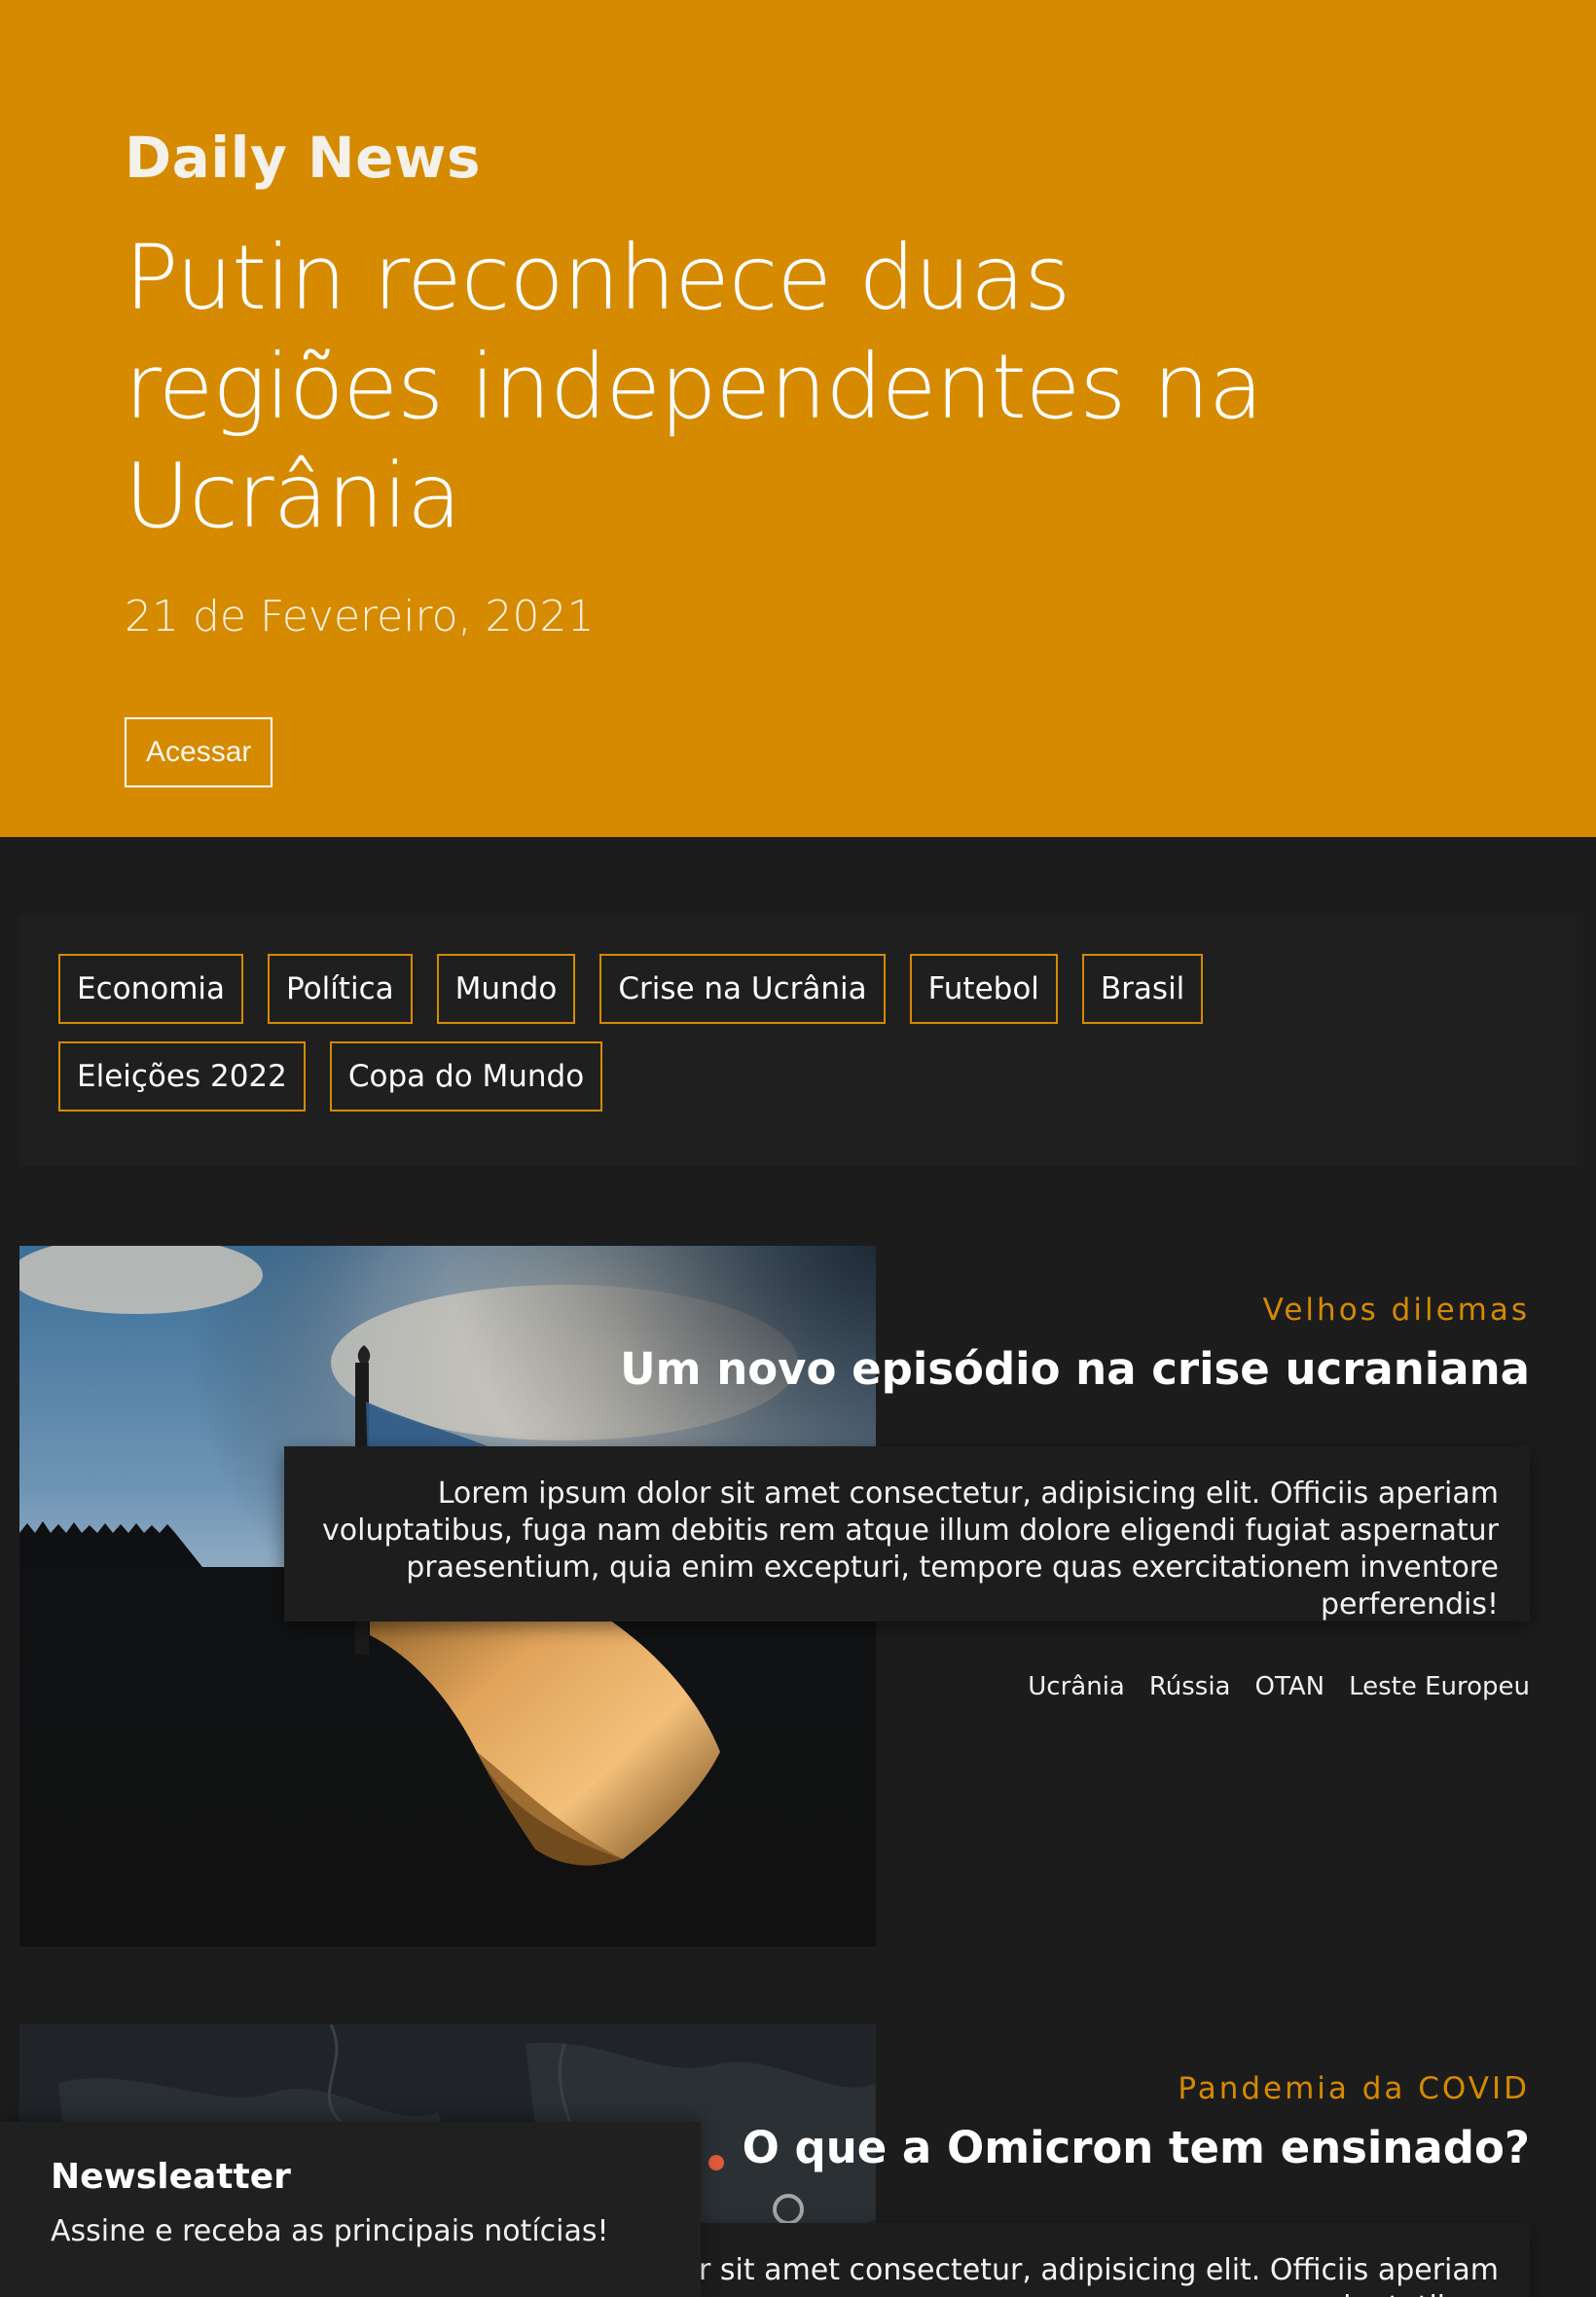 This screenshot has width=1596, height=2297. Describe the element at coordinates (199, 752) in the screenshot. I see `access-button: Acessar` at that location.